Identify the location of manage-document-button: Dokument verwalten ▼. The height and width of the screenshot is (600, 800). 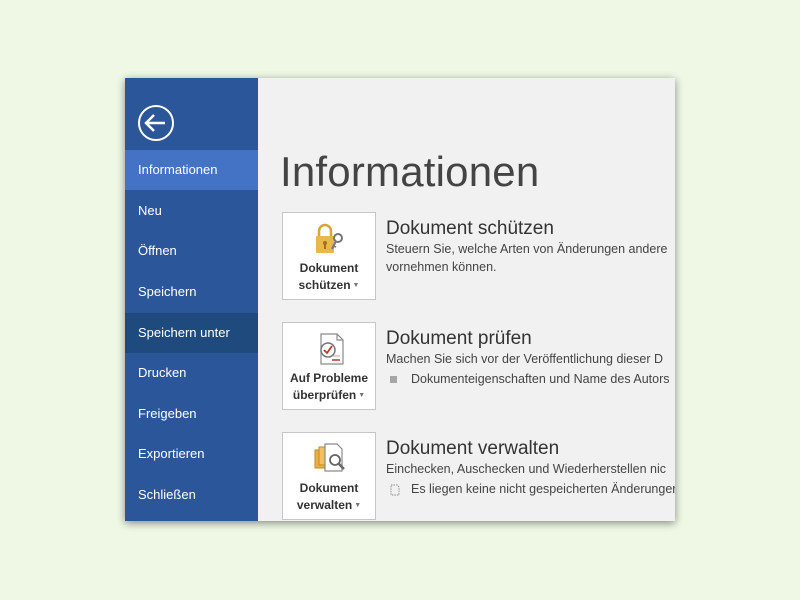
(329, 476).